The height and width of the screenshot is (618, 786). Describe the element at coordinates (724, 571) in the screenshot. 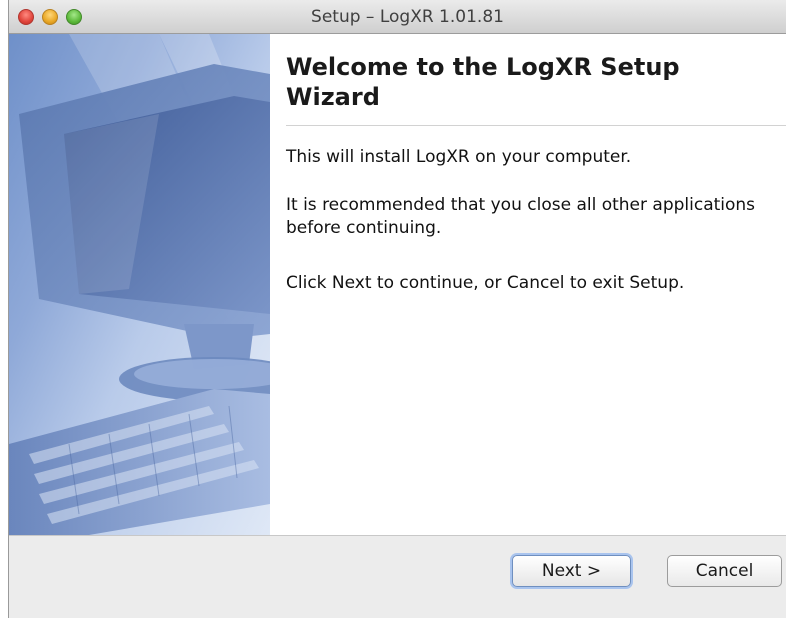

I see `cancel-button: Cancel` at that location.